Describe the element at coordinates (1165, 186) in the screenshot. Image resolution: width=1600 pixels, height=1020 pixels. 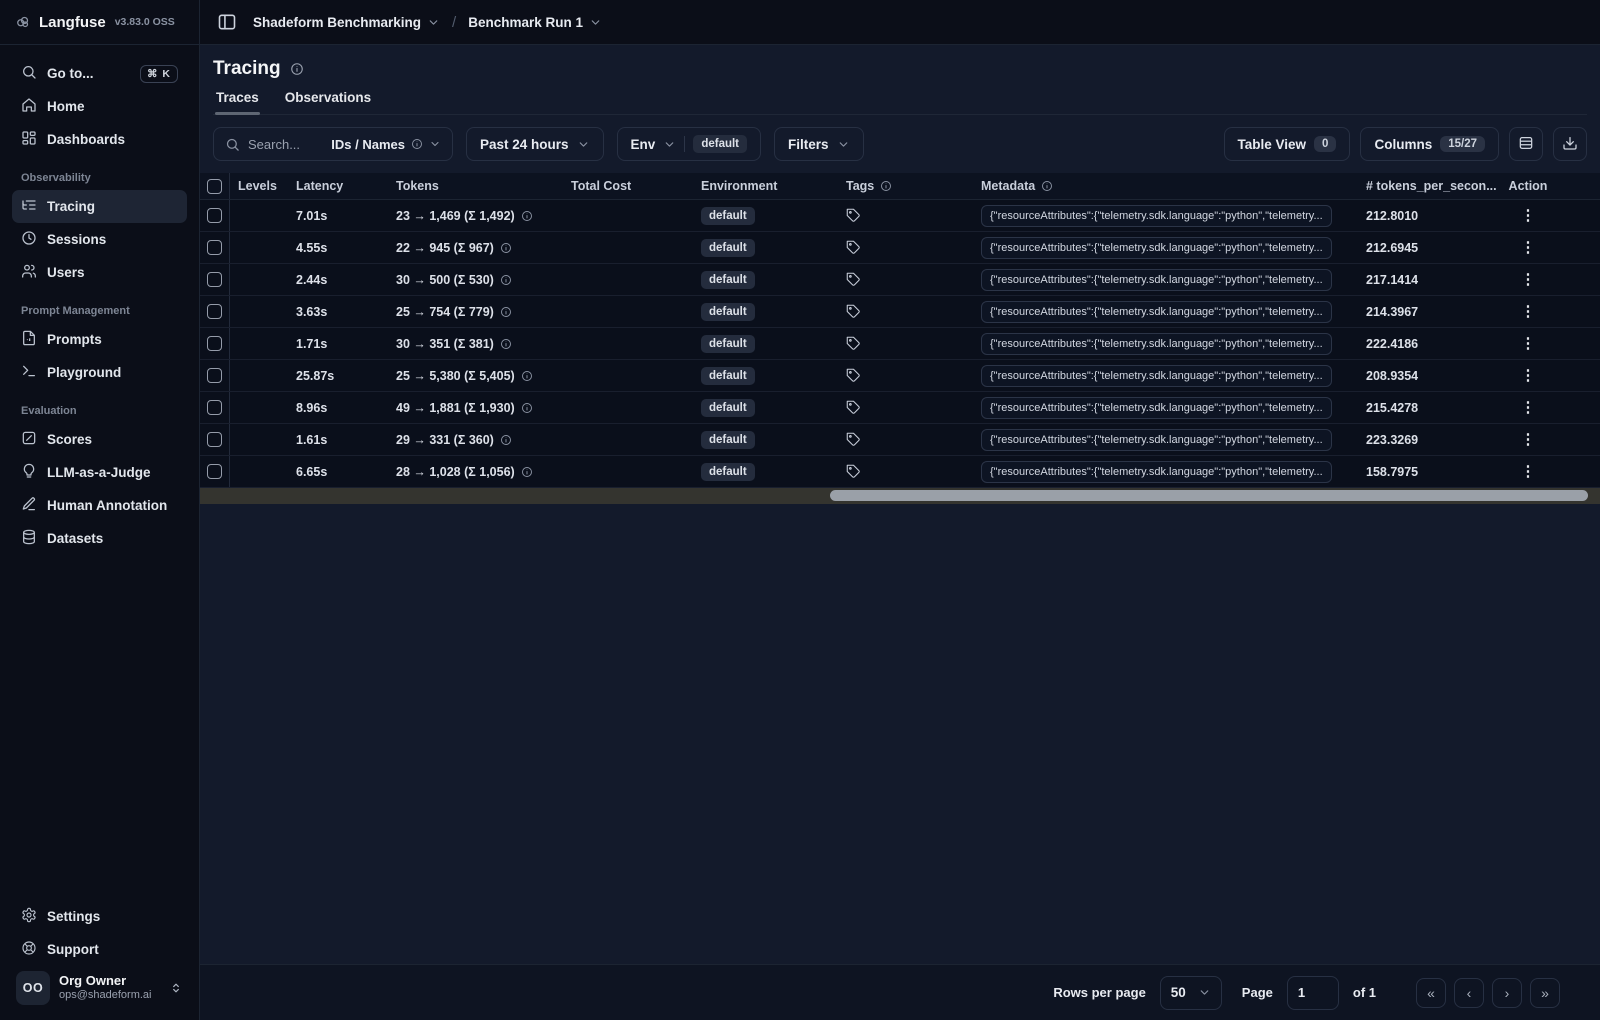
I see `header-metadata: Metadata` at that location.